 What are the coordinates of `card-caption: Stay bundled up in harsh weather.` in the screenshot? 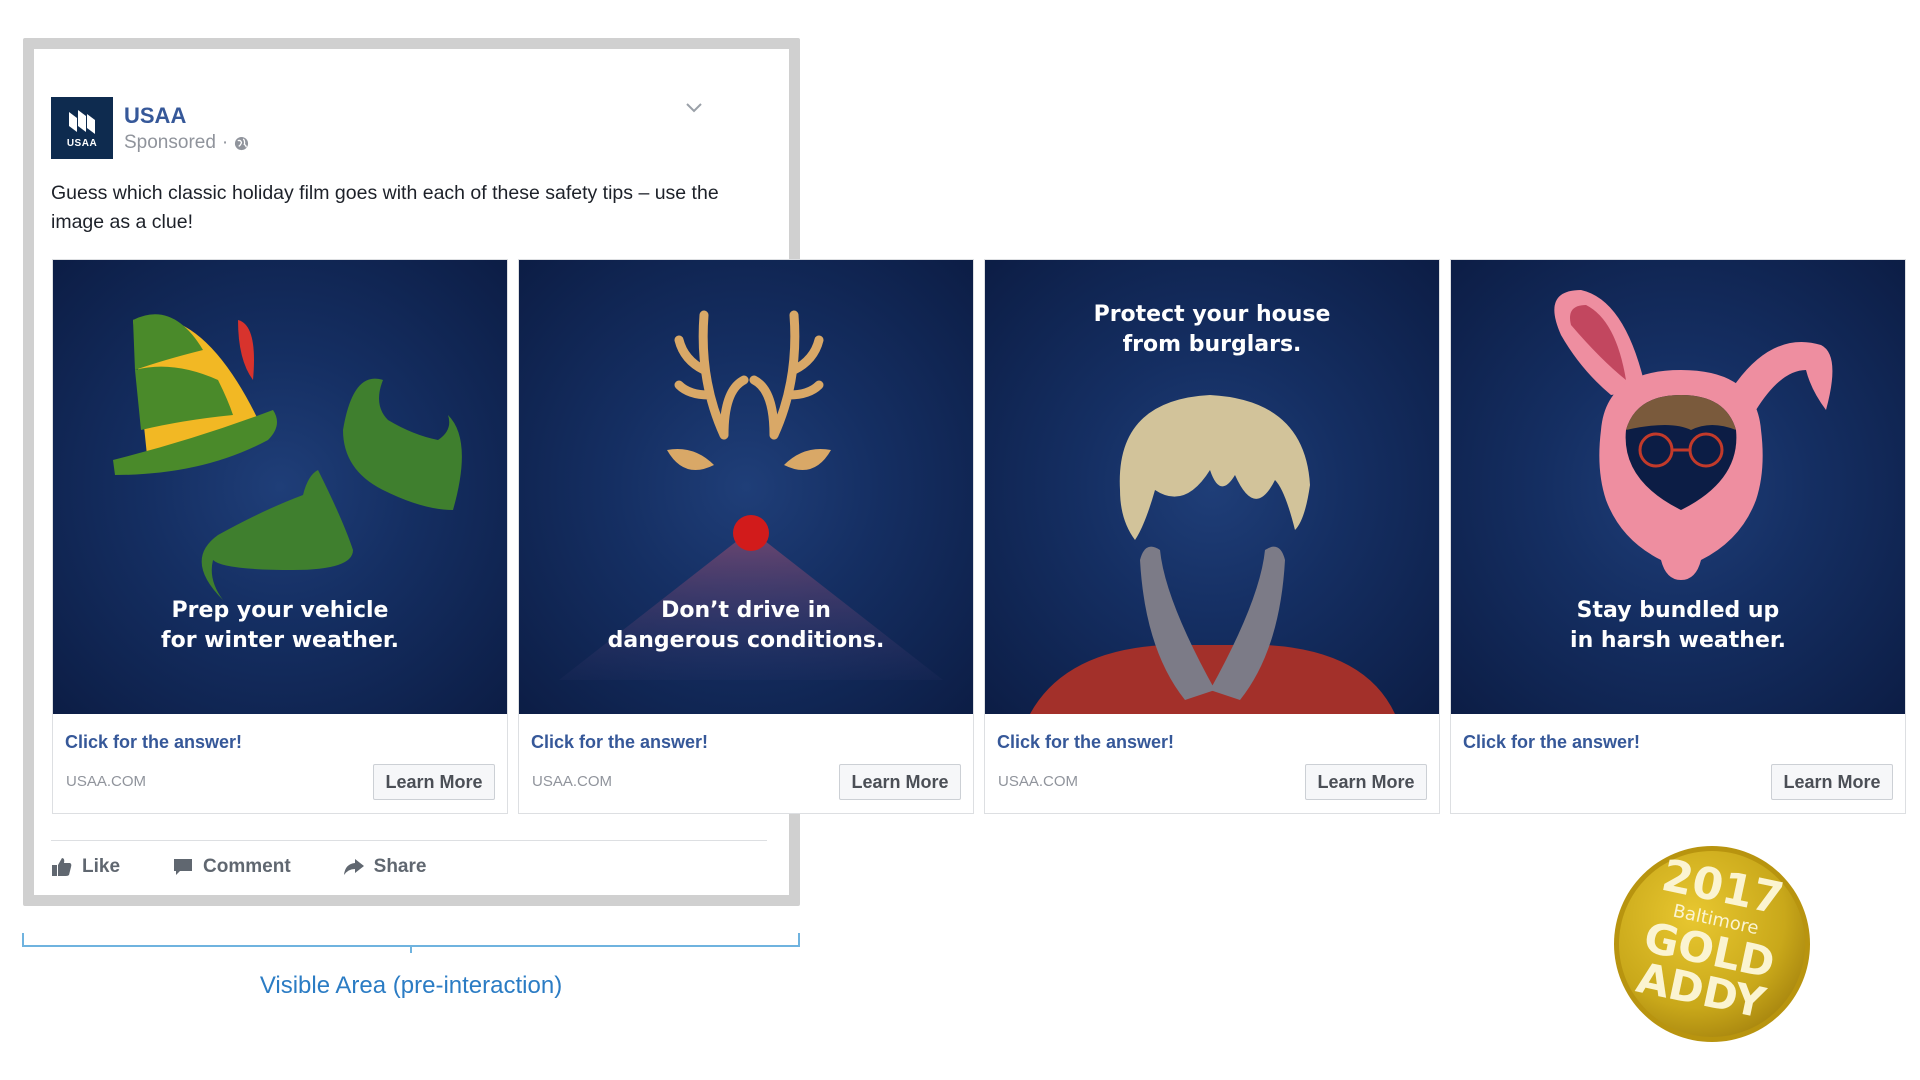 It's located at (1678, 626).